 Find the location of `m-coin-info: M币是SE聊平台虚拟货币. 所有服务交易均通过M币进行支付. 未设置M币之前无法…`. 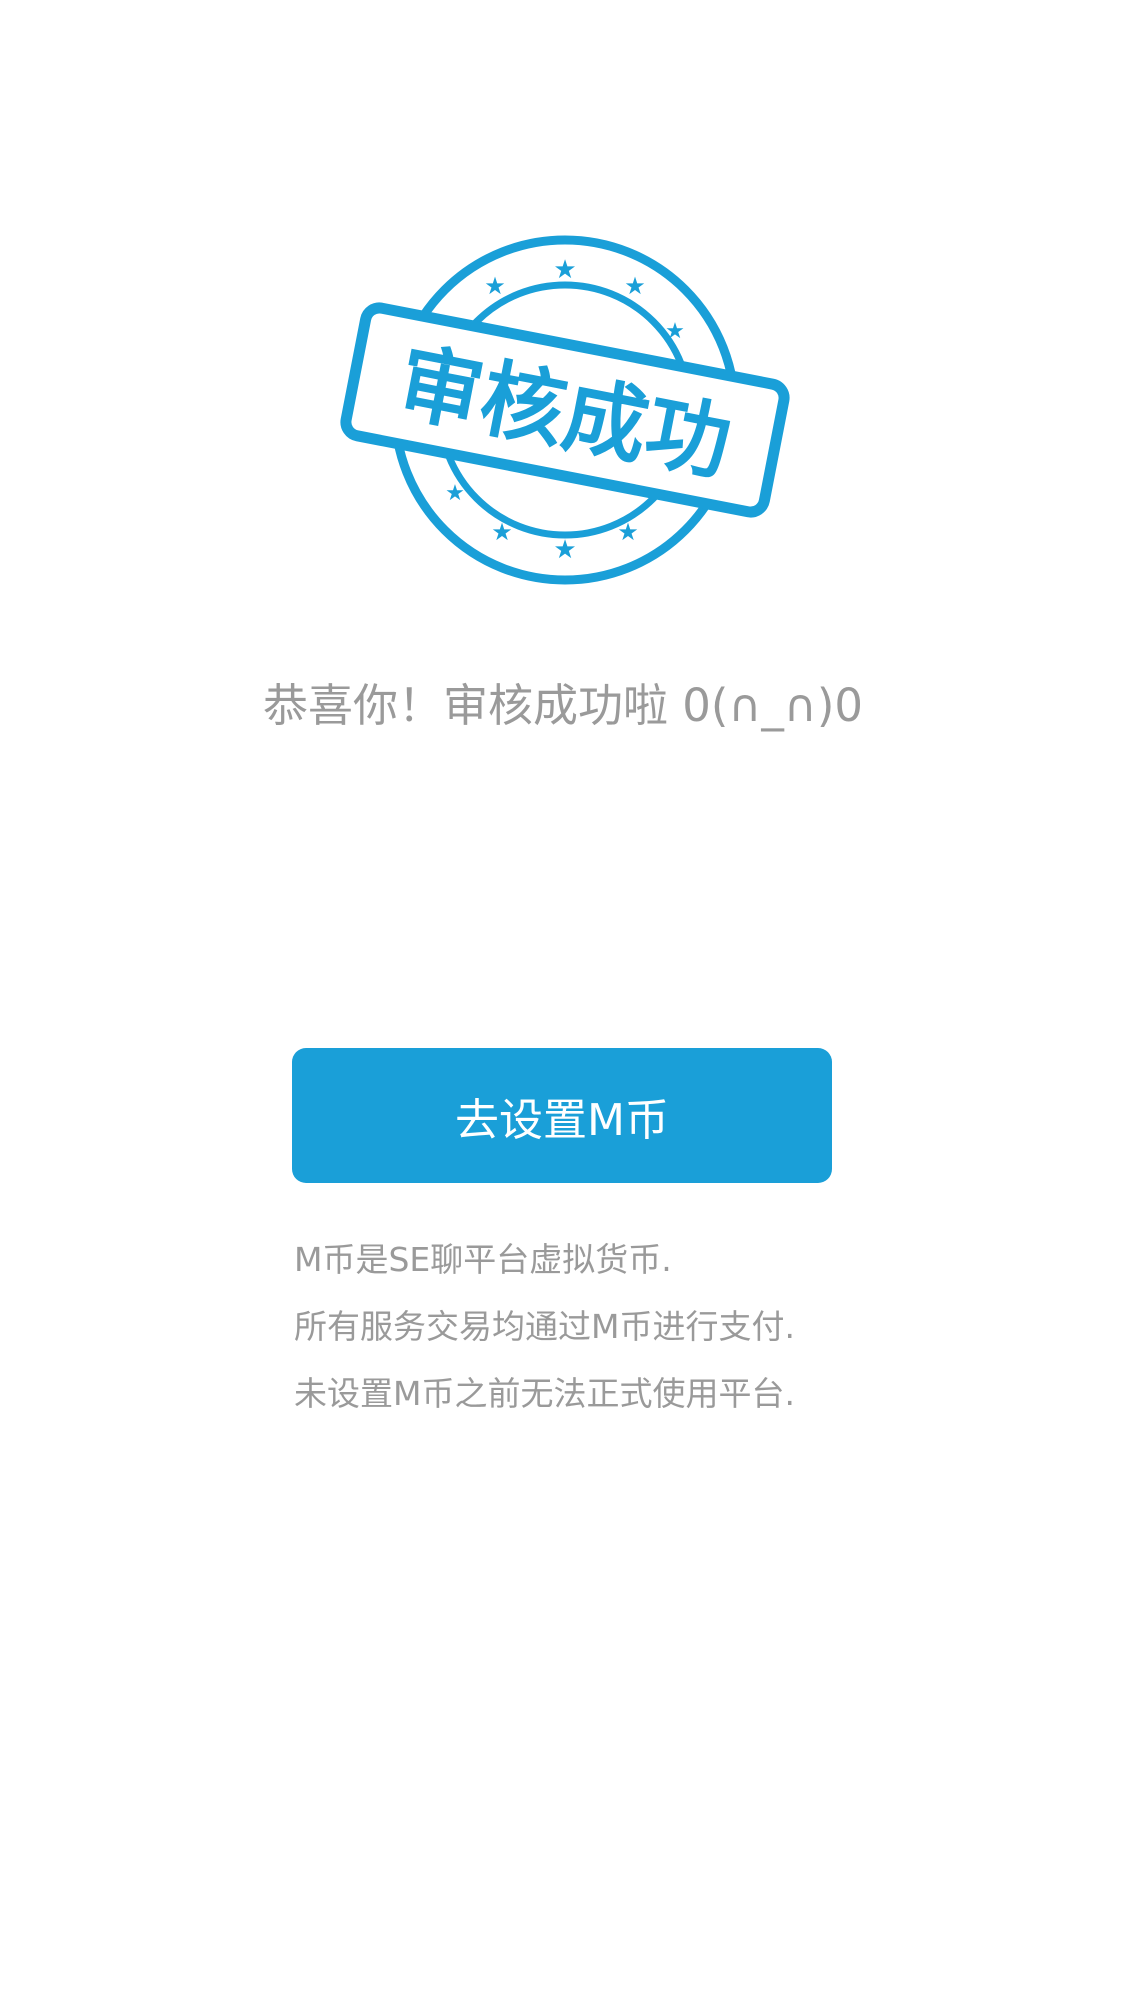

m-coin-info: M币是SE聊平台虚拟货币. 所有服务交易均通过M币进行支付. 未设置M币之前无法… is located at coordinates (654, 1326).